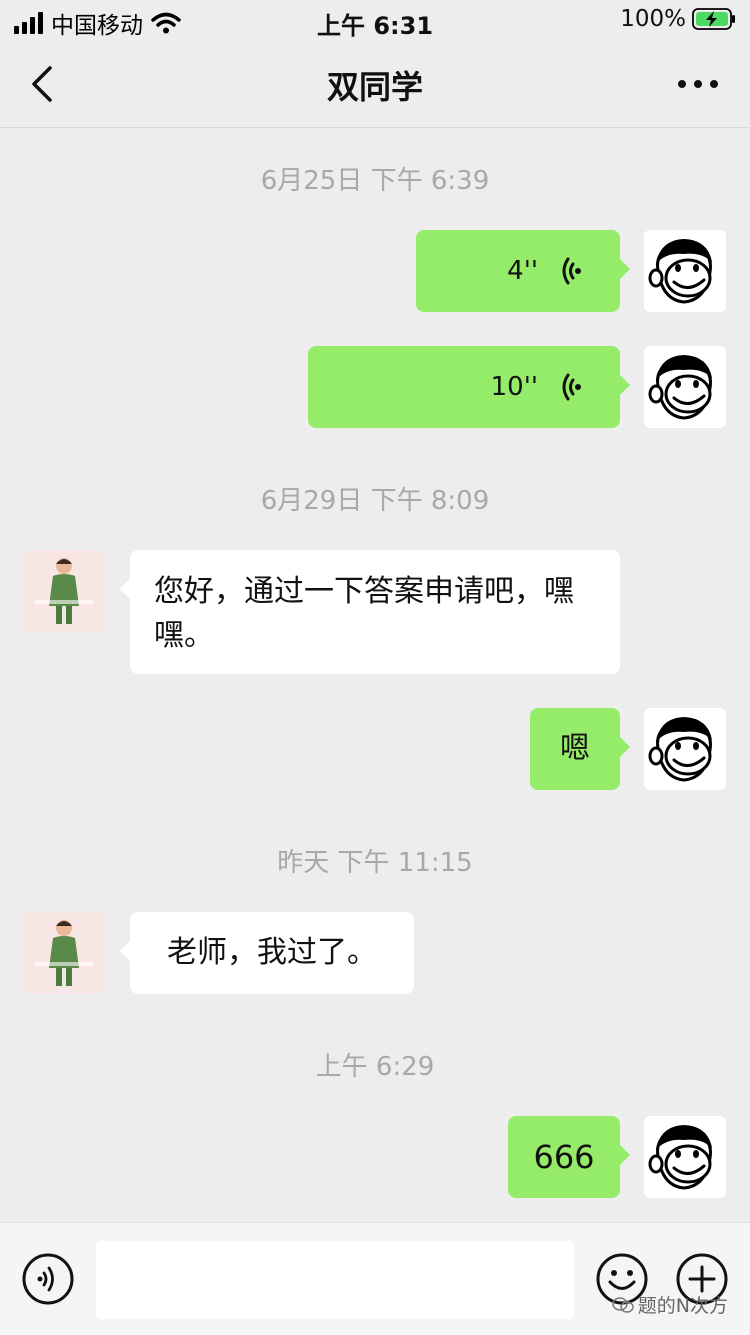  I want to click on watermark-text: 题的N次方, so click(682, 1306).